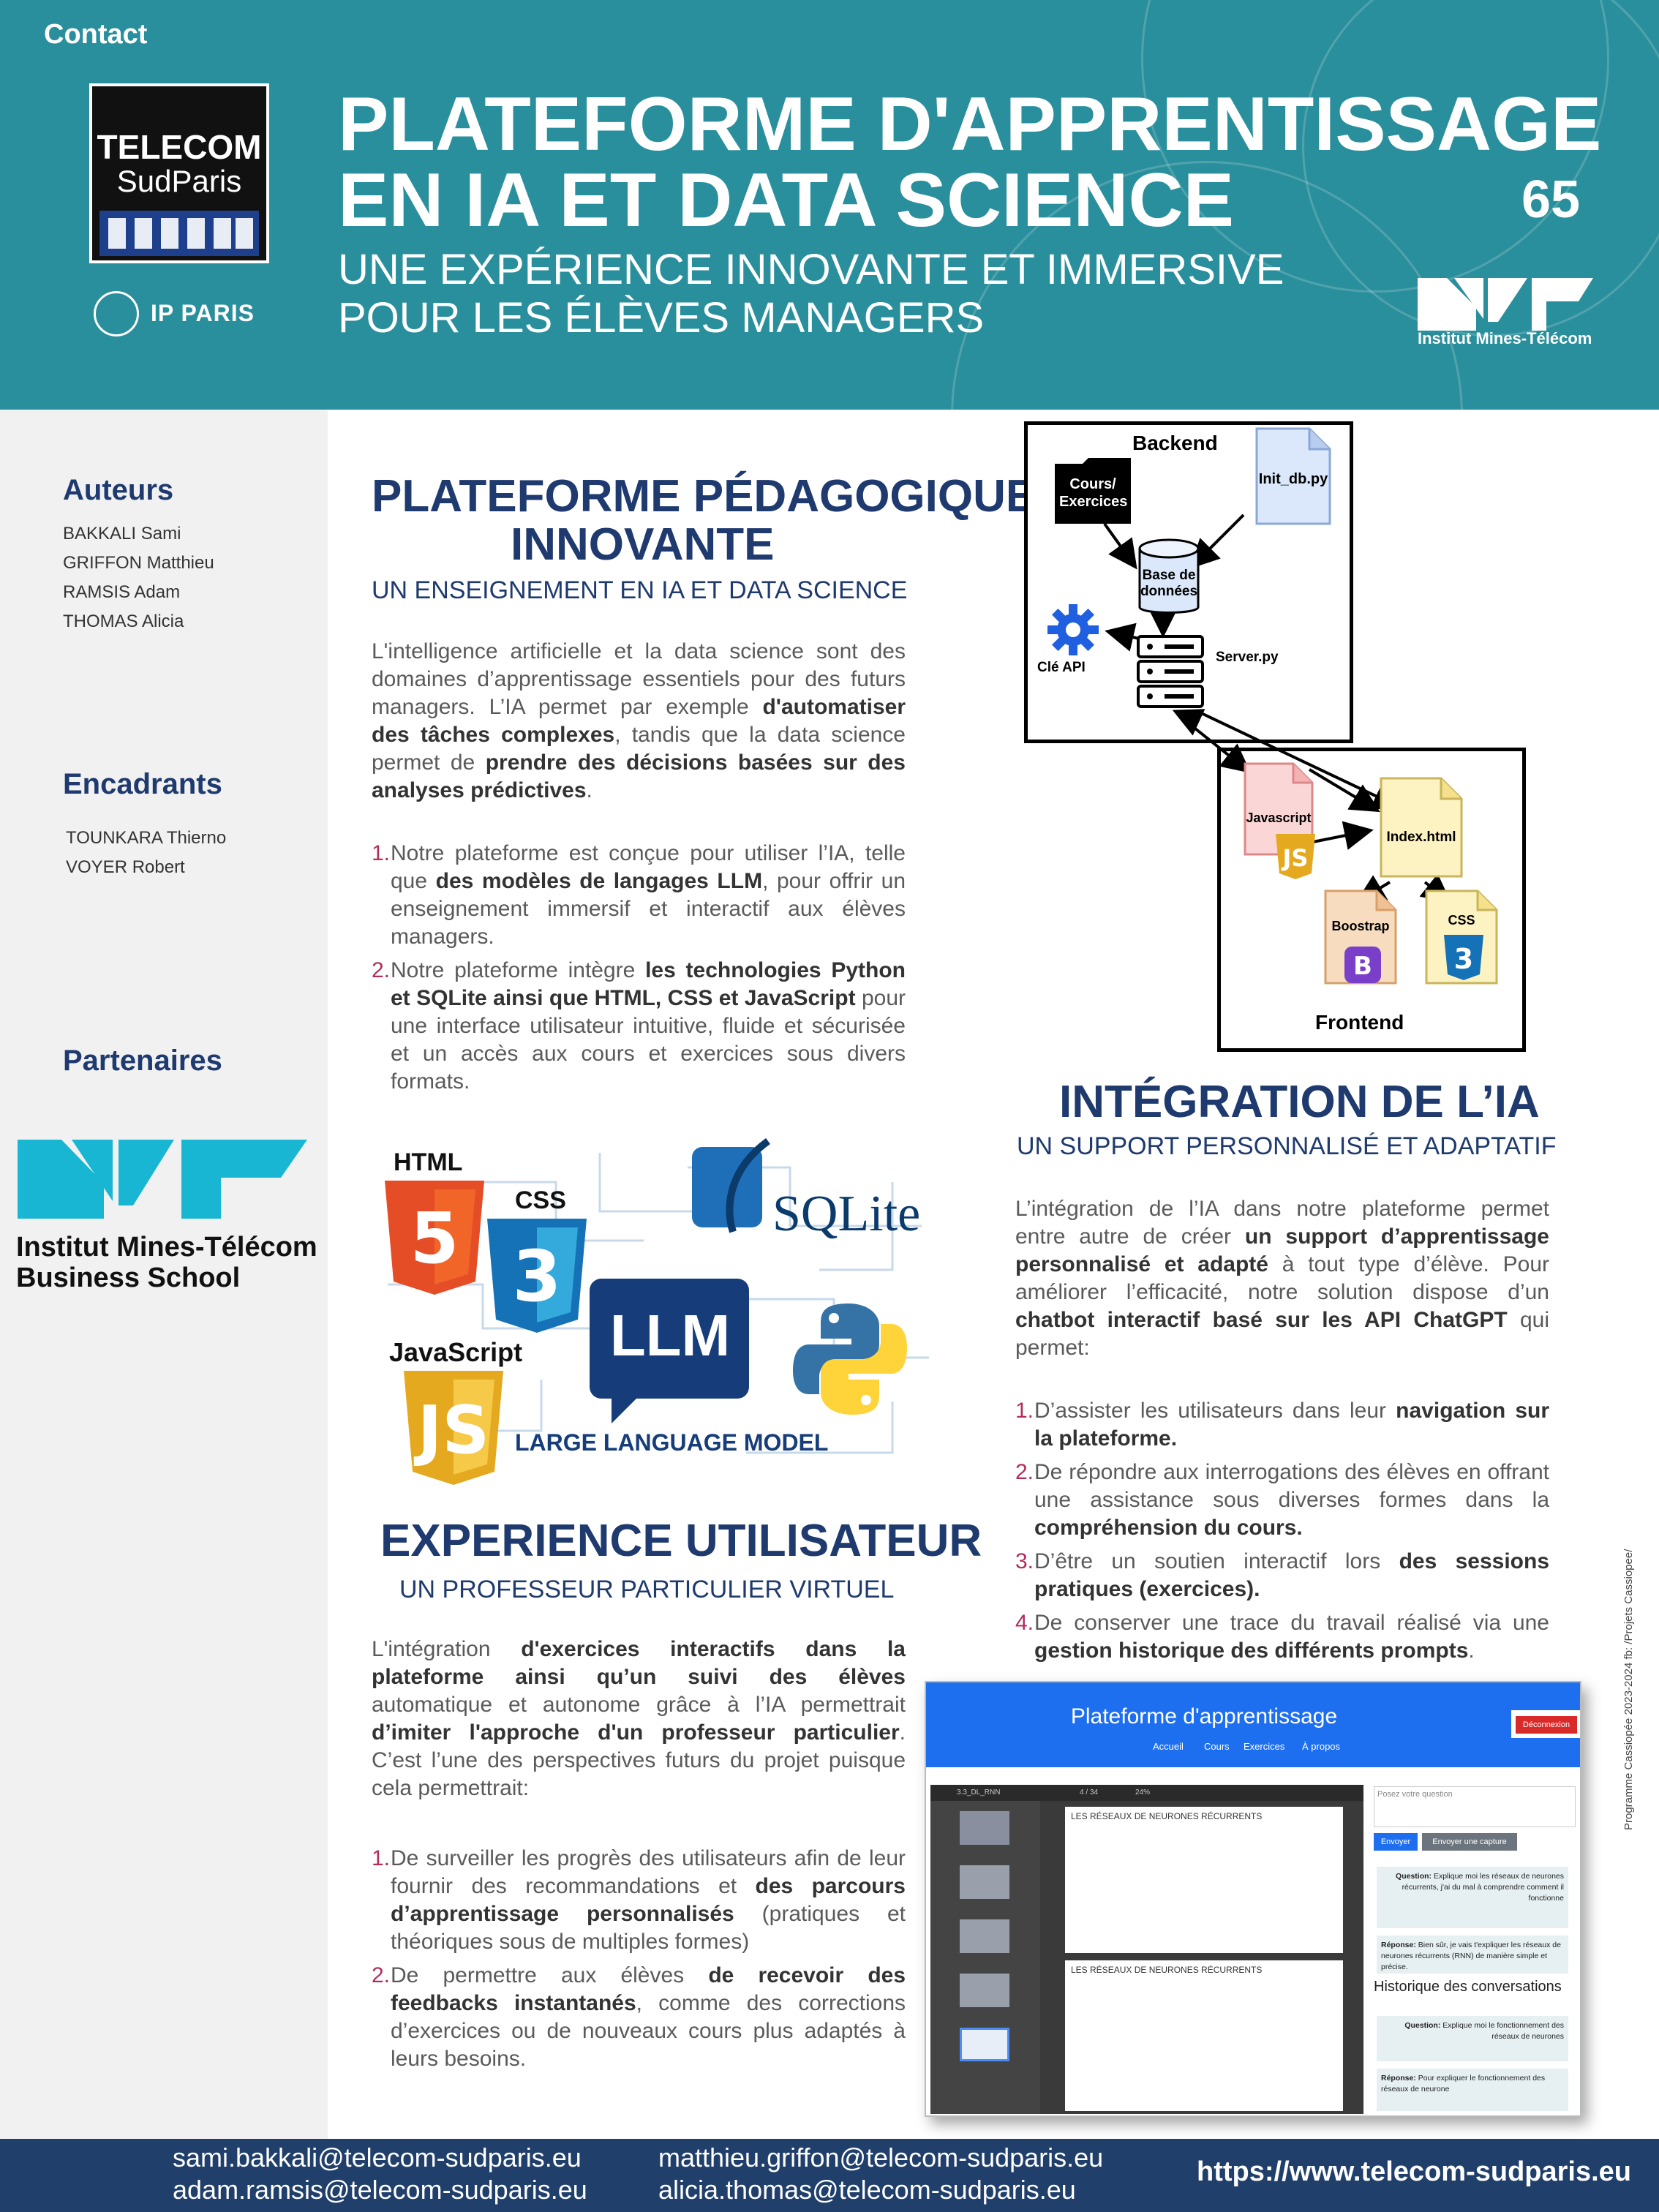 Image resolution: width=1659 pixels, height=2212 pixels. Describe the element at coordinates (881, 2158) in the screenshot. I see `email-link: matthieu.griffon@telecom-sudparis.eu` at that location.